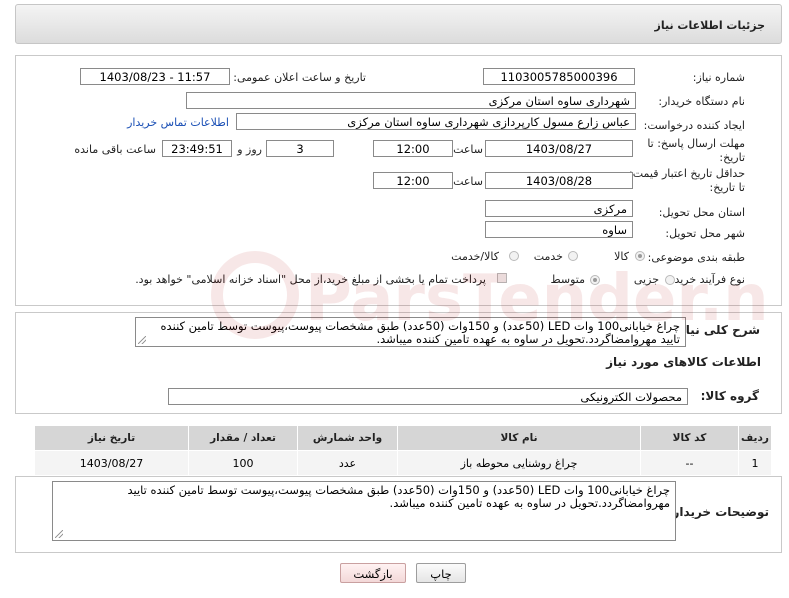 The width and height of the screenshot is (789, 598). I want to click on reply-deadline-label: مهلت ارسال پاسخ: تا تاریخ:, so click(696, 150).